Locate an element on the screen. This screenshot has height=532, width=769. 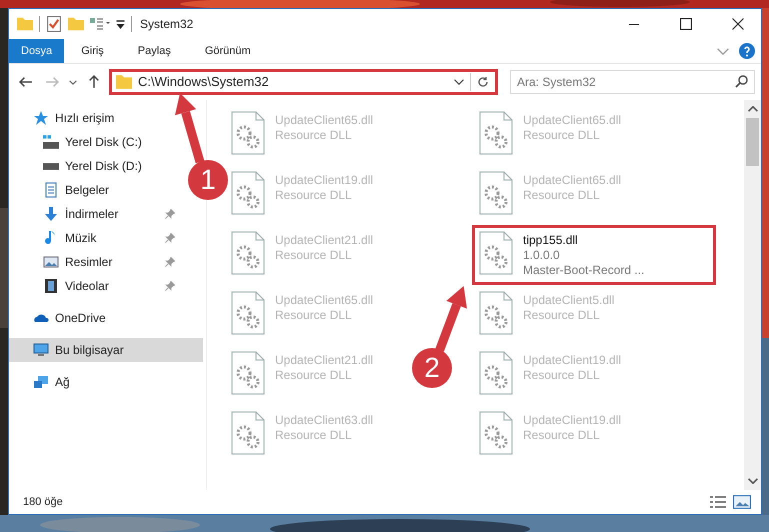
search-icon is located at coordinates (741, 81).